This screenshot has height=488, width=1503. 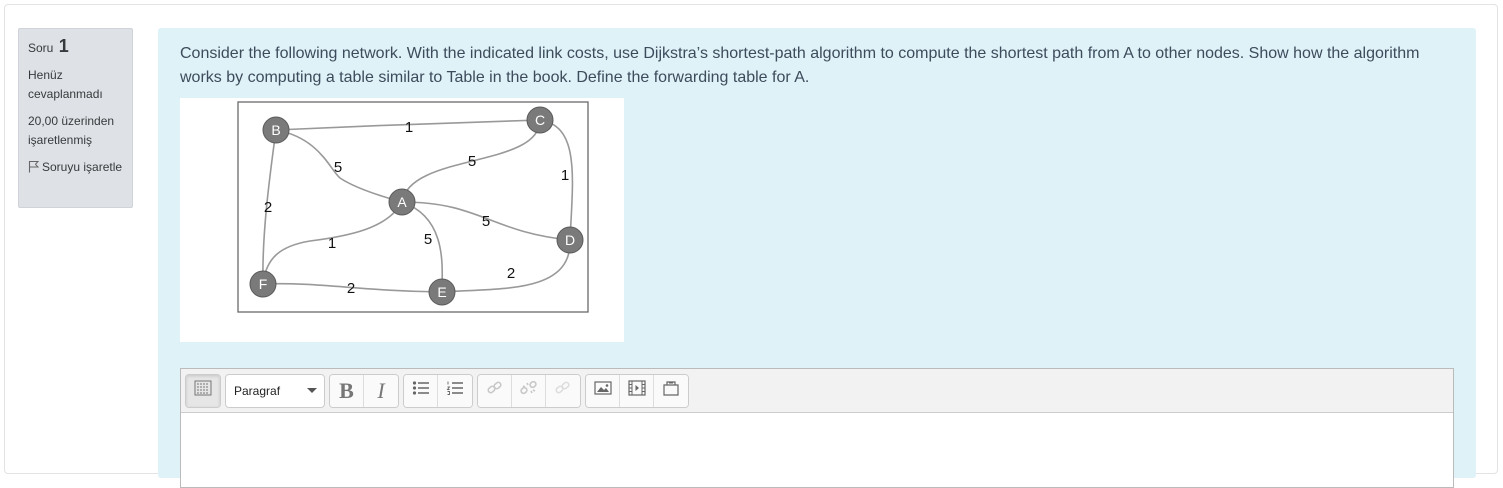 I want to click on question-number: Soru 1, so click(x=75, y=47).